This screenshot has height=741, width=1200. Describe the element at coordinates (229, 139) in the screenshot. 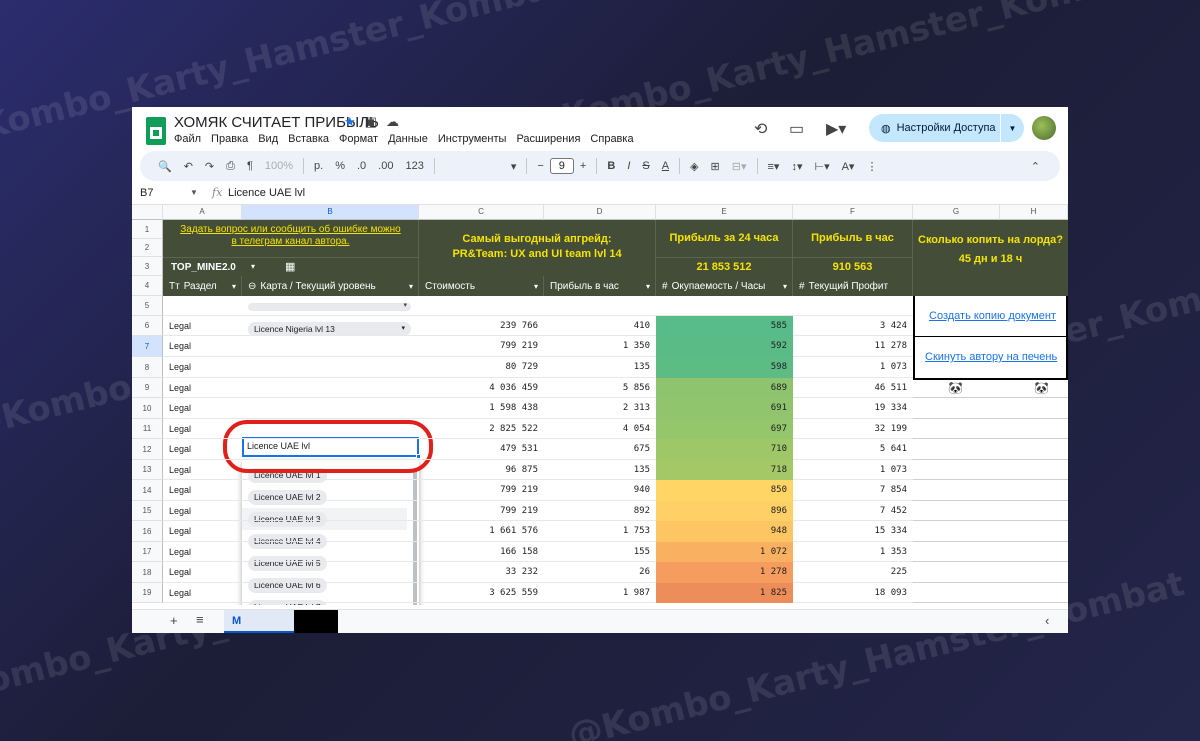

I see `menu-edit: Правка` at that location.